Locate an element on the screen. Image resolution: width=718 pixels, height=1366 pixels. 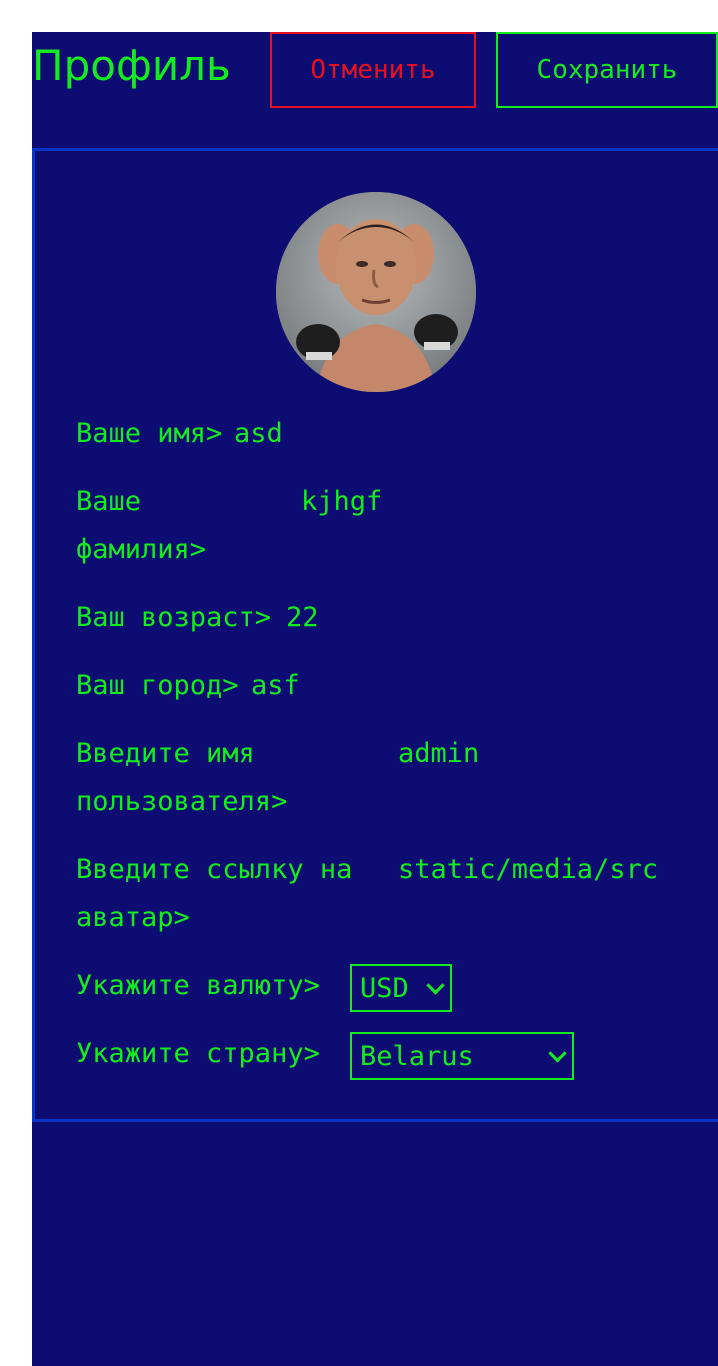
currency-select: USD is located at coordinates (401, 988).